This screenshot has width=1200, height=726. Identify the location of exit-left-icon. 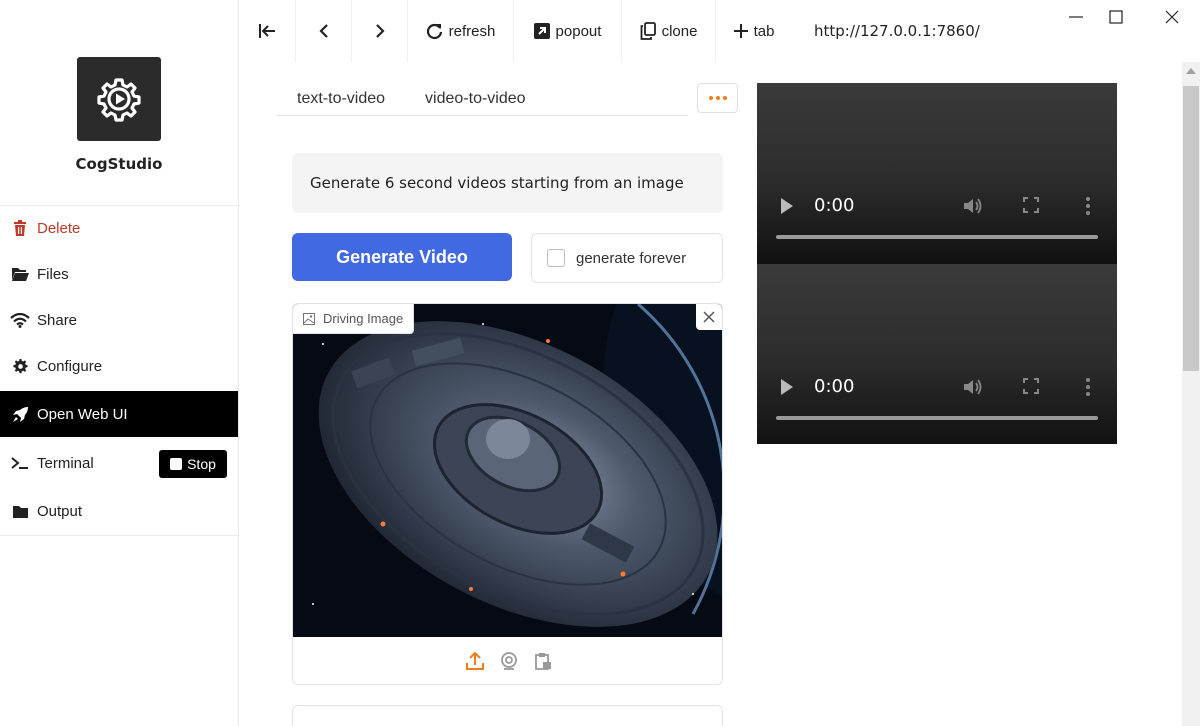
(266, 31).